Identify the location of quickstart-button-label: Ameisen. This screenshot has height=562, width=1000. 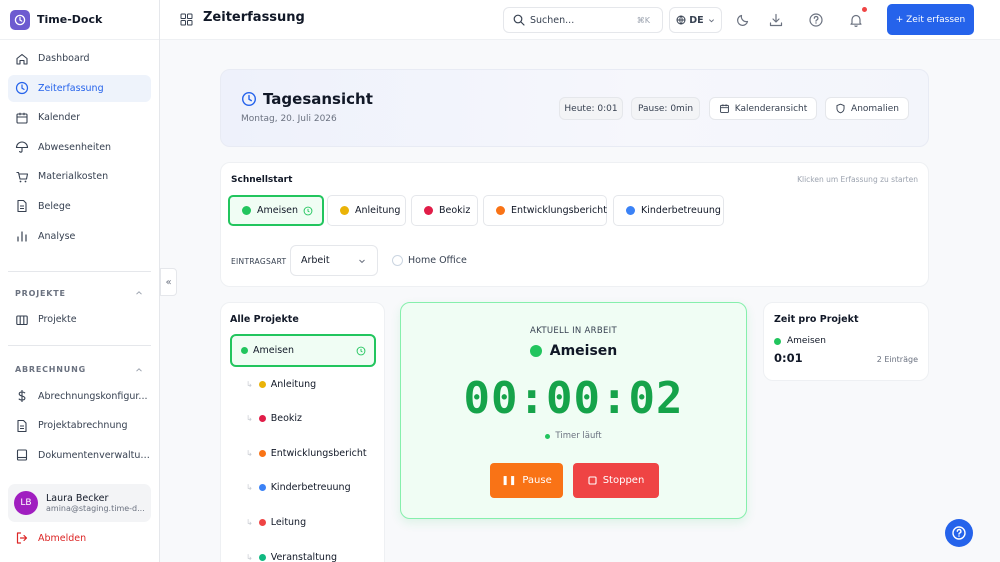
(278, 210).